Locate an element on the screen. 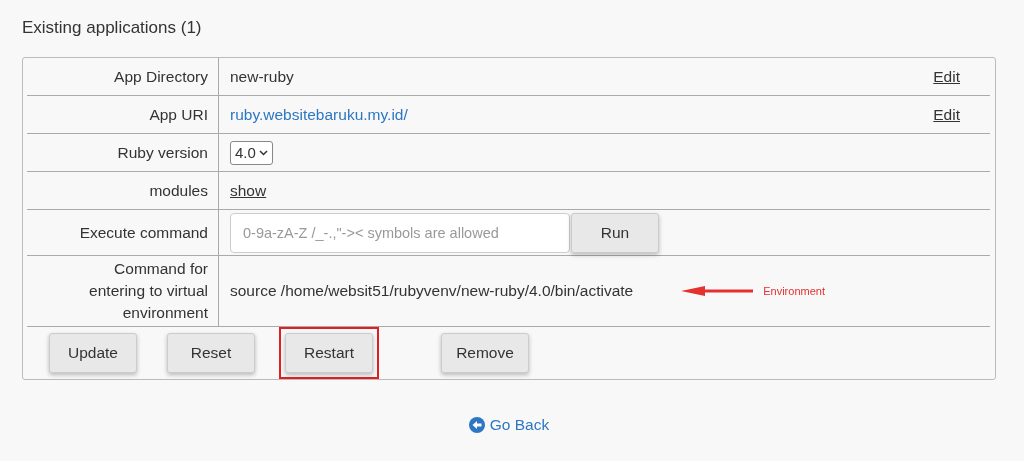 This screenshot has width=1024, height=461. show-link: show is located at coordinates (248, 190).